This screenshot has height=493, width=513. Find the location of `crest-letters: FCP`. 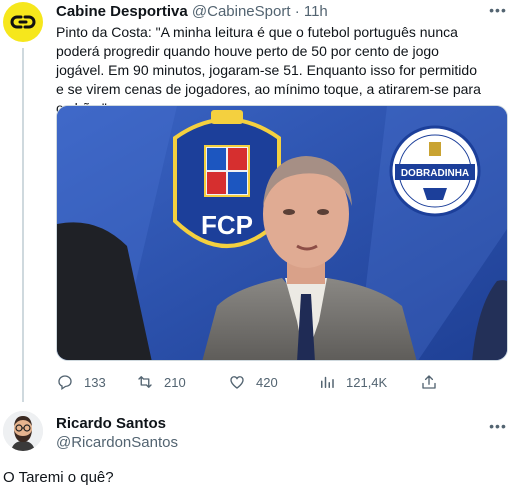

crest-letters: FCP is located at coordinates (227, 225).